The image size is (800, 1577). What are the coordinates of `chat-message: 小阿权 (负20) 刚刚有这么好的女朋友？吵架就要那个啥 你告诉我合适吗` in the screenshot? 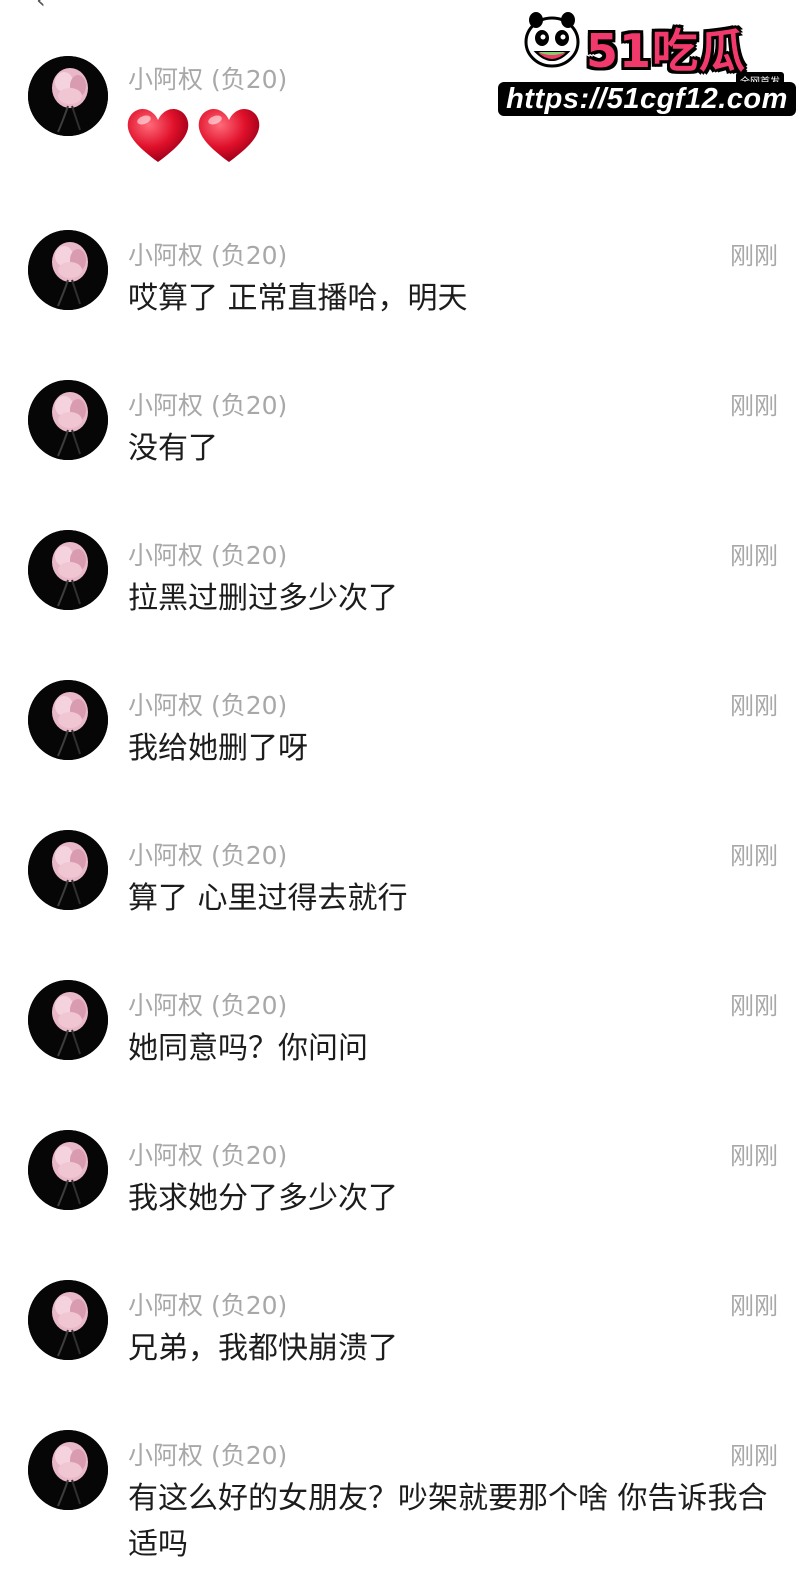 It's located at (400, 1496).